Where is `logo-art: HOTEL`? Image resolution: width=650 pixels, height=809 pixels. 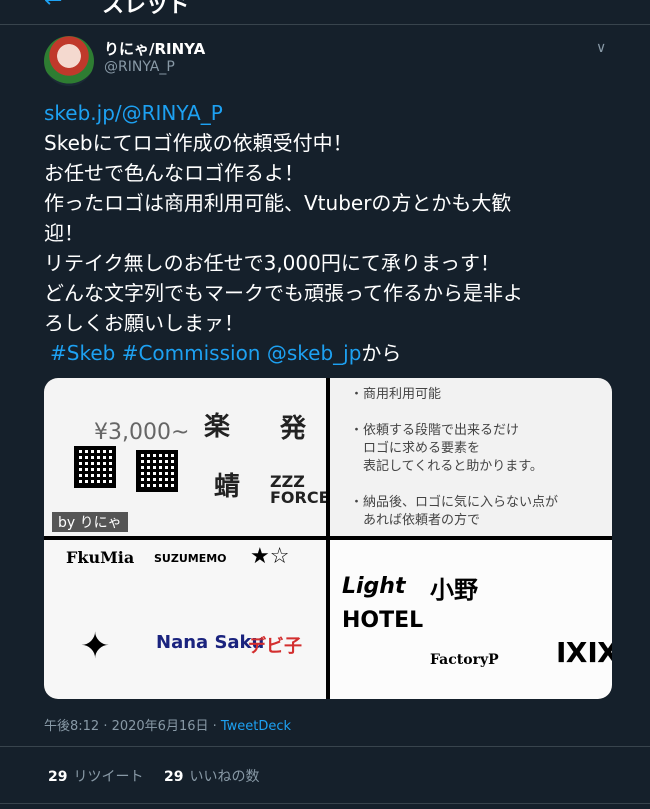 logo-art: HOTEL is located at coordinates (383, 620).